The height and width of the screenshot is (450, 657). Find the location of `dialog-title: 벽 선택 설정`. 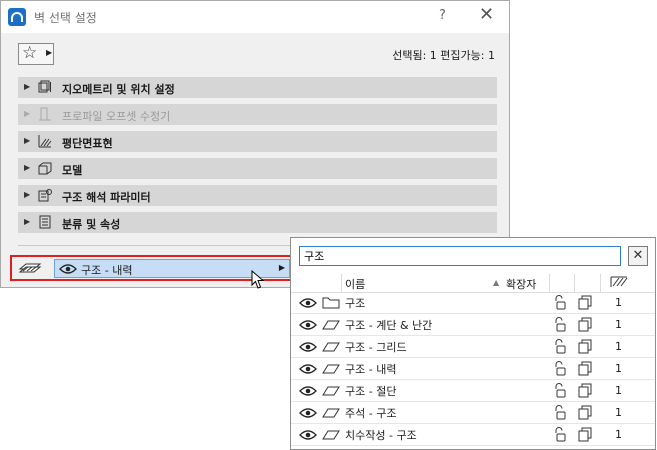

dialog-title: 벽 선택 설정 is located at coordinates (65, 18).